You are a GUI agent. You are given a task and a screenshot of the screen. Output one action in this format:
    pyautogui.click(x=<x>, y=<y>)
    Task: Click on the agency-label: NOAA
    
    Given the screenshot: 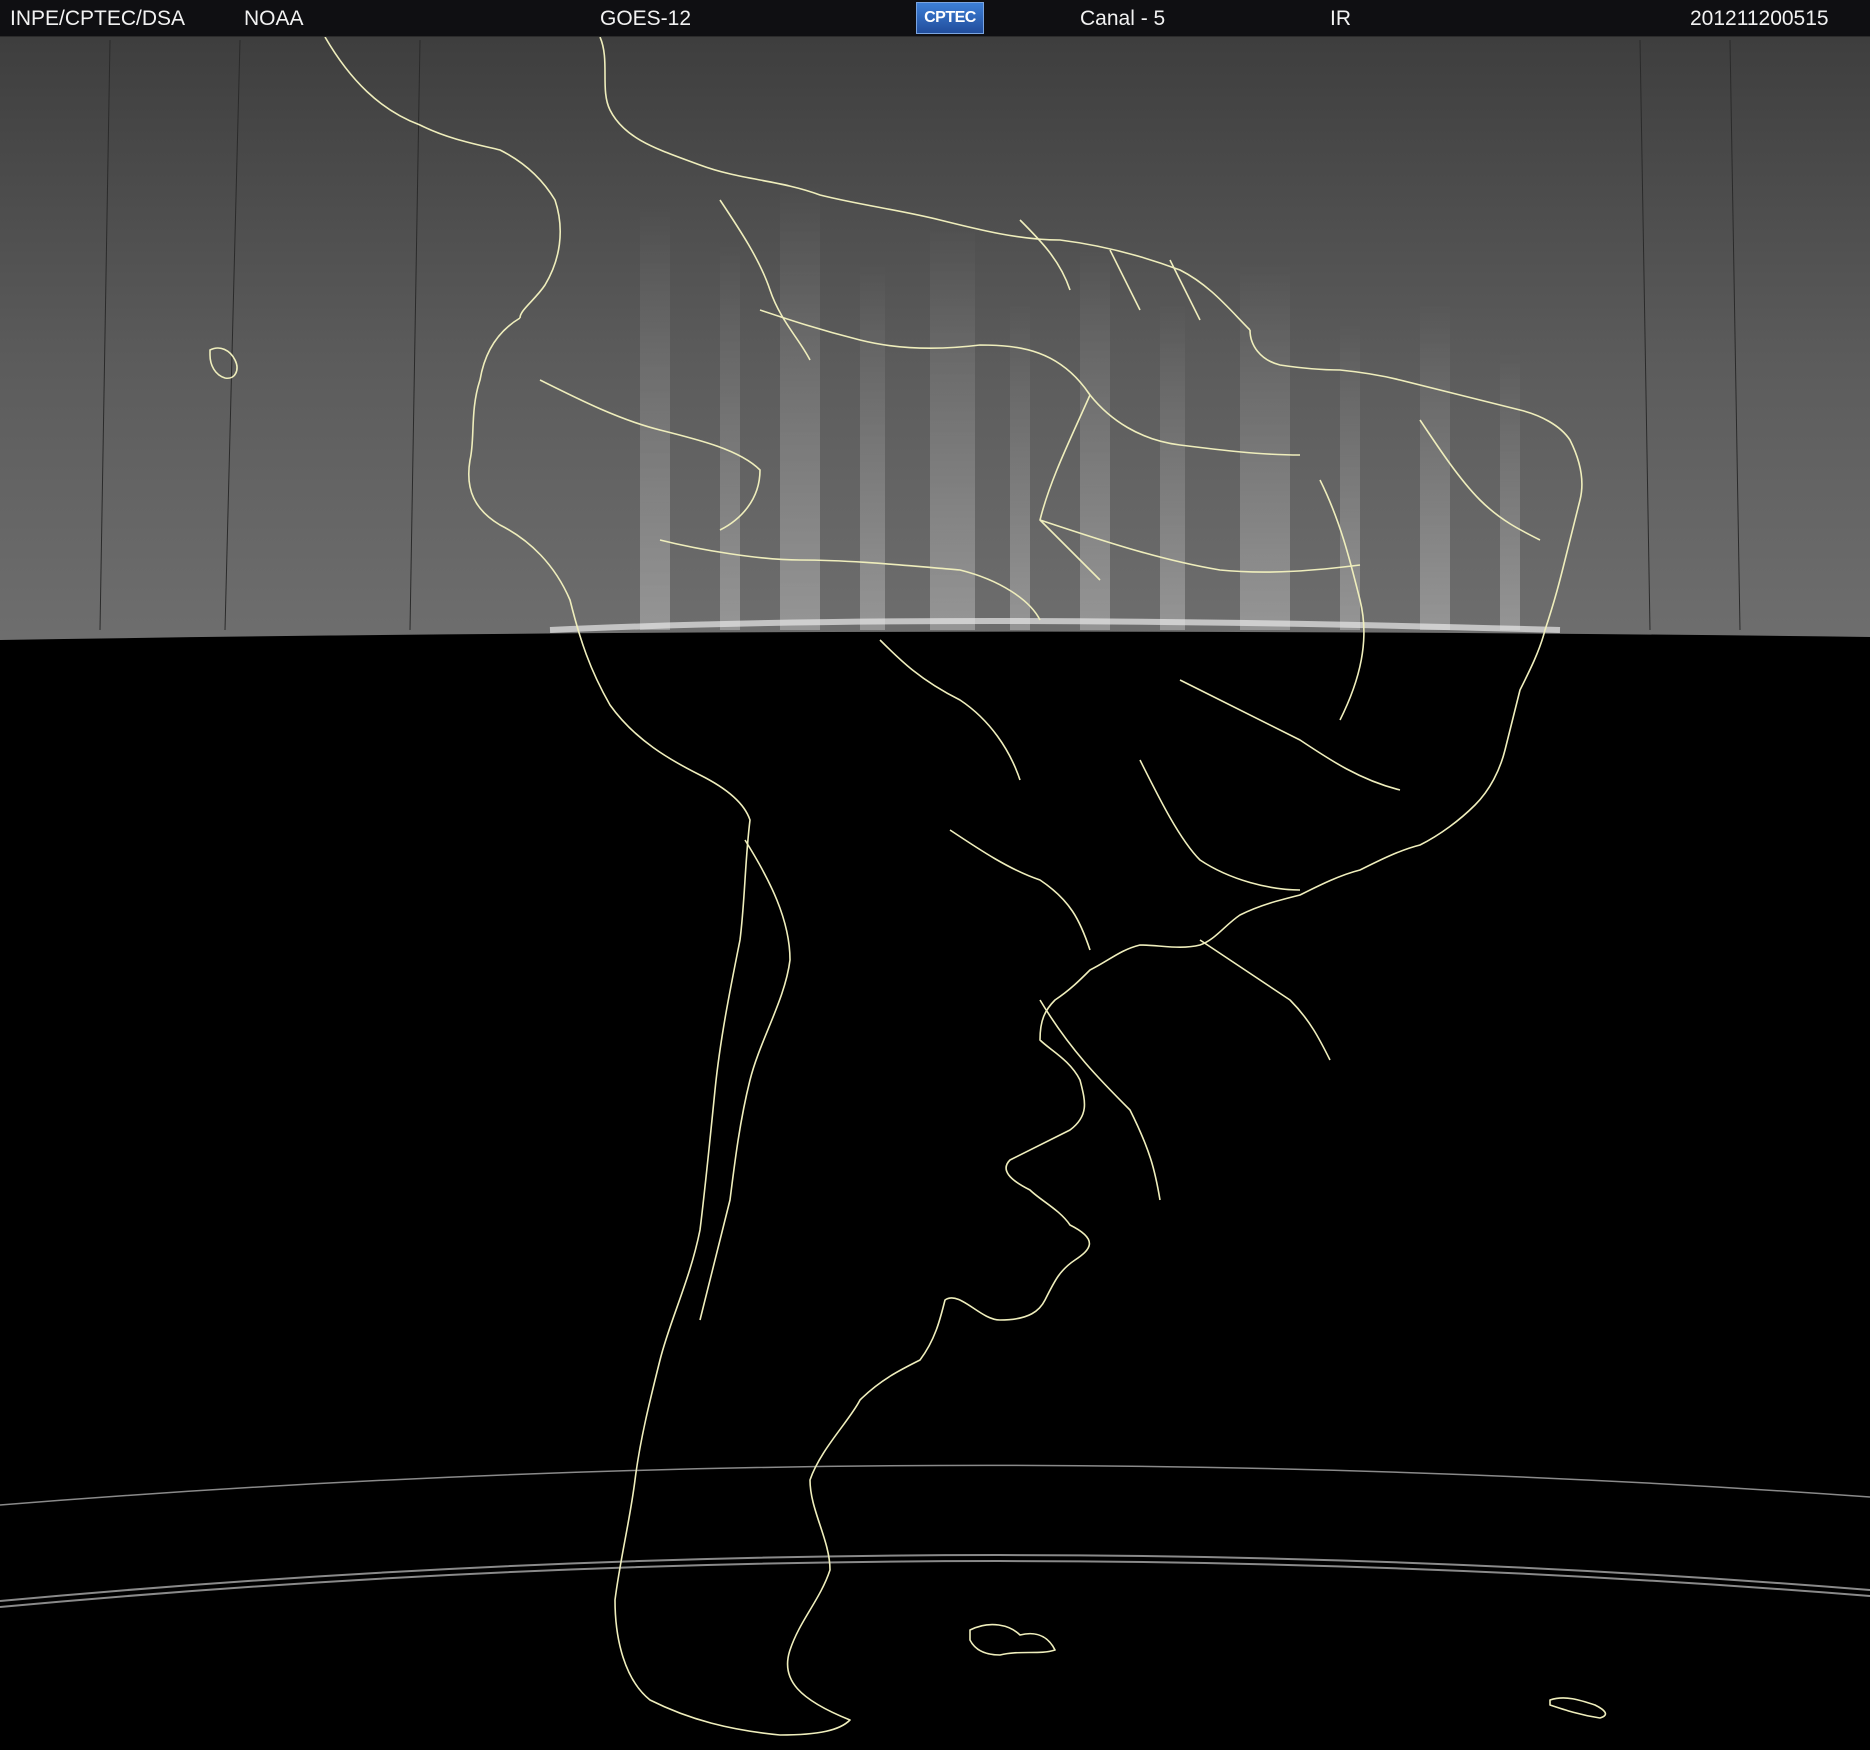 What is the action you would take?
    pyautogui.click(x=274, y=18)
    